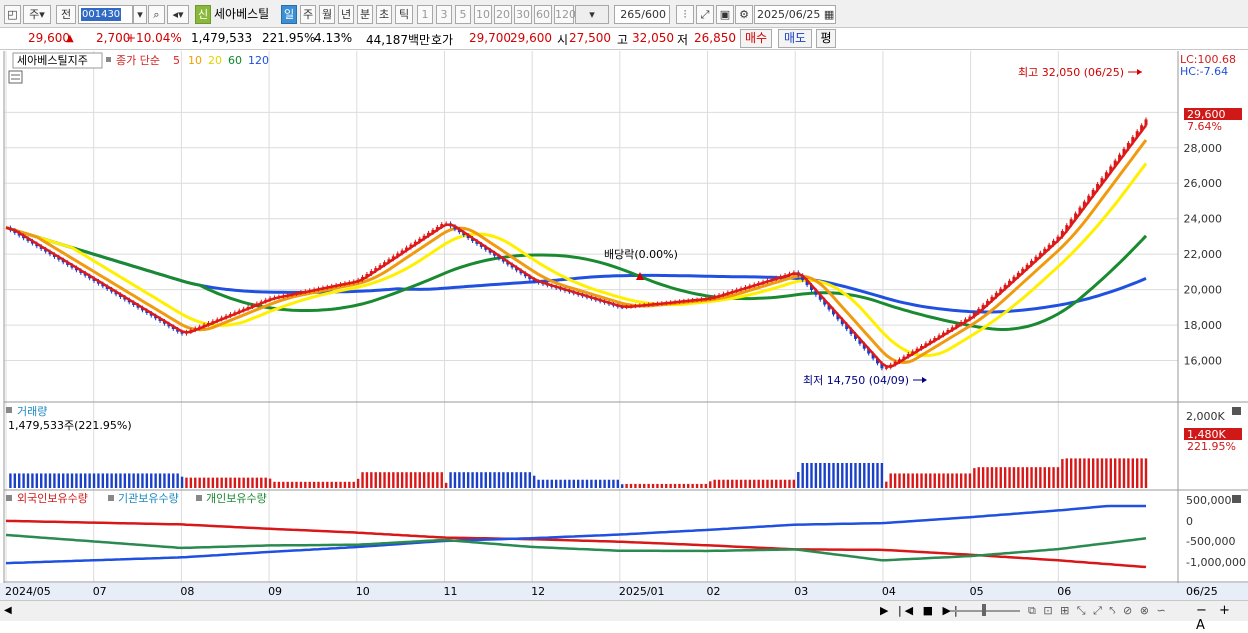 The image size is (1248, 633). I want to click on zoom-slider-handle, so click(984, 610).